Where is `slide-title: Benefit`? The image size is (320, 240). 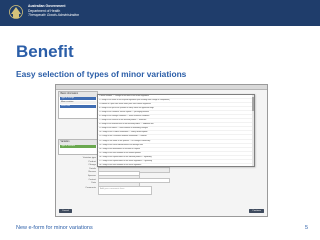 slide-title: Benefit is located at coordinates (45, 51).